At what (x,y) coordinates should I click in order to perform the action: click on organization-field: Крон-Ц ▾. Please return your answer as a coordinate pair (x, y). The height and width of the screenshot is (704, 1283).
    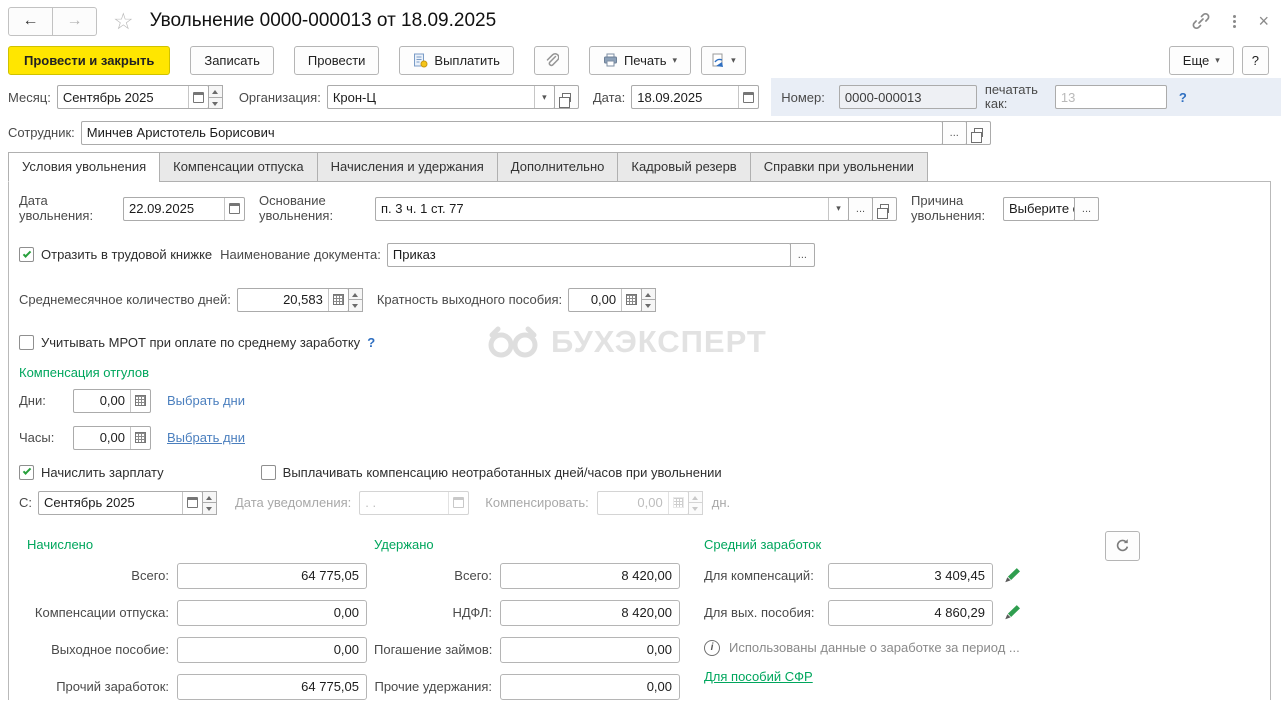
    Looking at the image, I should click on (440, 97).